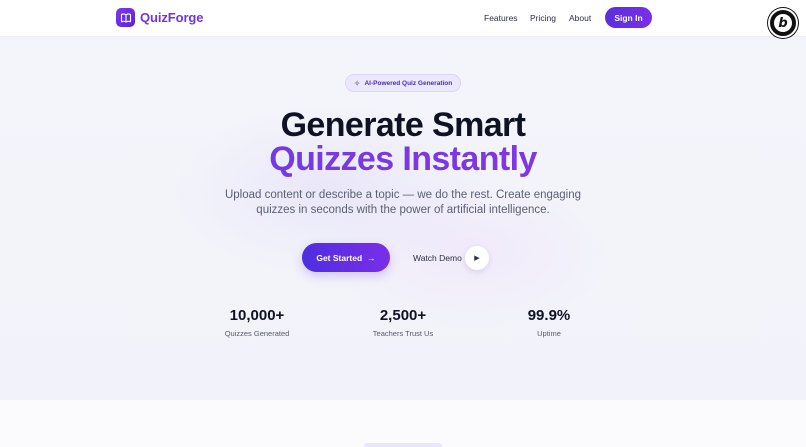 The image size is (806, 447). What do you see at coordinates (403, 333) in the screenshot?
I see `stat-label: Teachers Trust Us` at bounding box center [403, 333].